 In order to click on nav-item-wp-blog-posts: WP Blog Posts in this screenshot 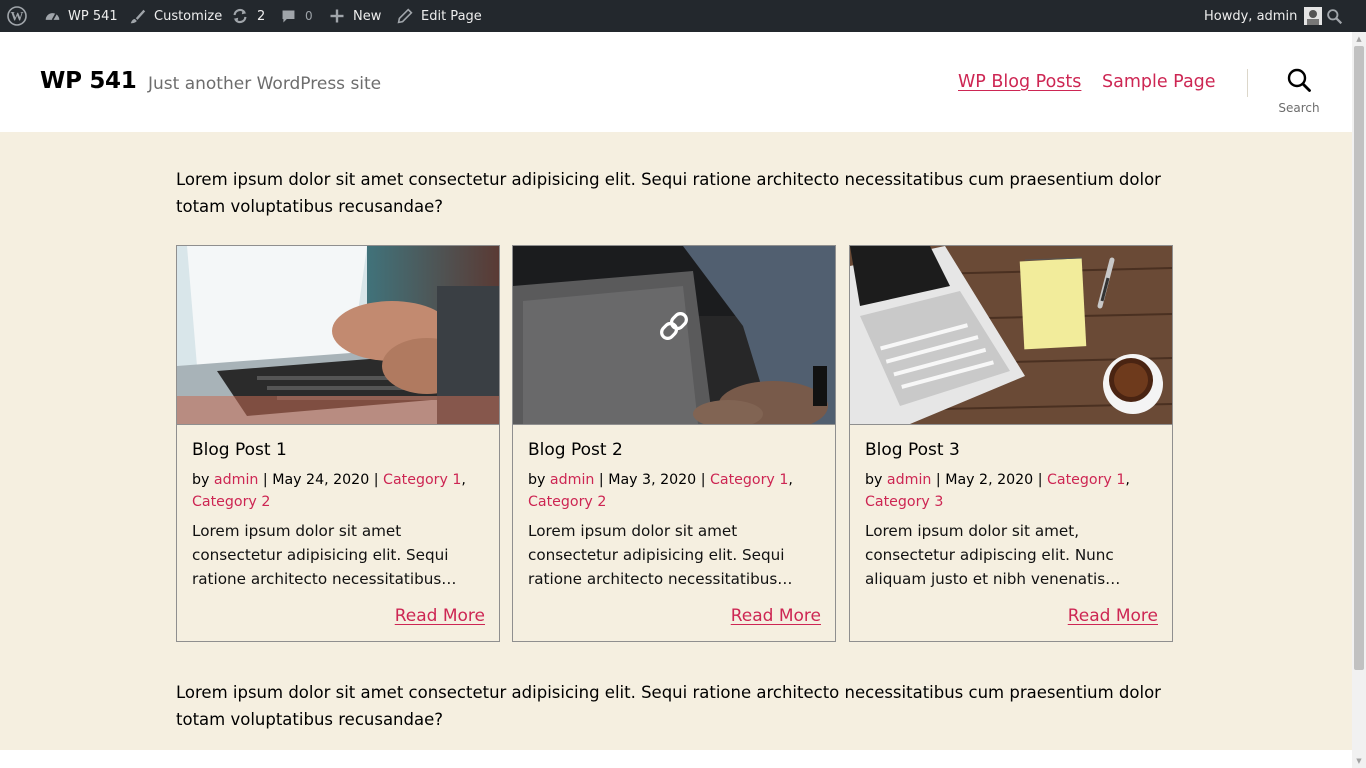, I will do `click(1019, 82)`.